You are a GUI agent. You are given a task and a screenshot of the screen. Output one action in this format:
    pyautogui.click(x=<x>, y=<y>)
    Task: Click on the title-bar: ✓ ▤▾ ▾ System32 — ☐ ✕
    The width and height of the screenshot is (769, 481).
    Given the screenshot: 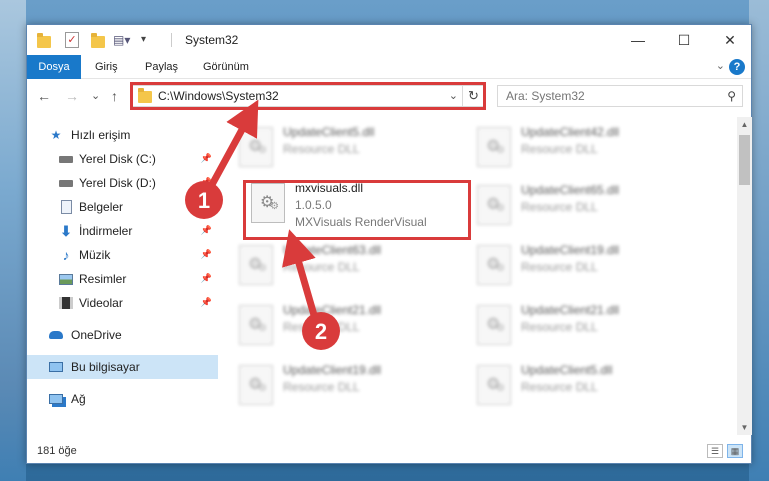 What is the action you would take?
    pyautogui.click(x=389, y=40)
    